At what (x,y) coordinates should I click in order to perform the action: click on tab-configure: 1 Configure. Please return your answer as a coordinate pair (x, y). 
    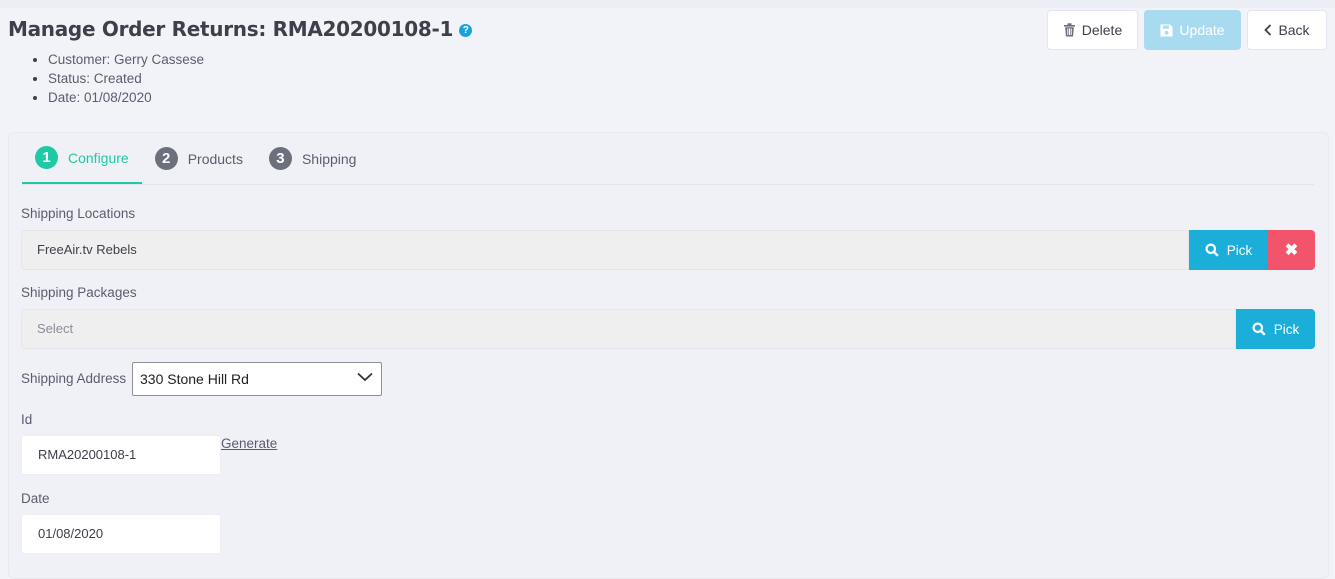
    Looking at the image, I should click on (82, 158).